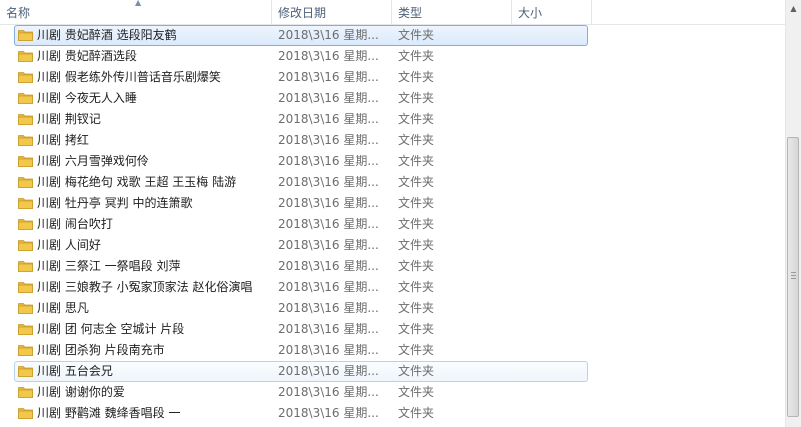 The height and width of the screenshot is (427, 801). What do you see at coordinates (392, 329) in the screenshot?
I see `file-row: 川剧 团 何志全 空城计 片段 2018\3\16 星期... 文件夹` at bounding box center [392, 329].